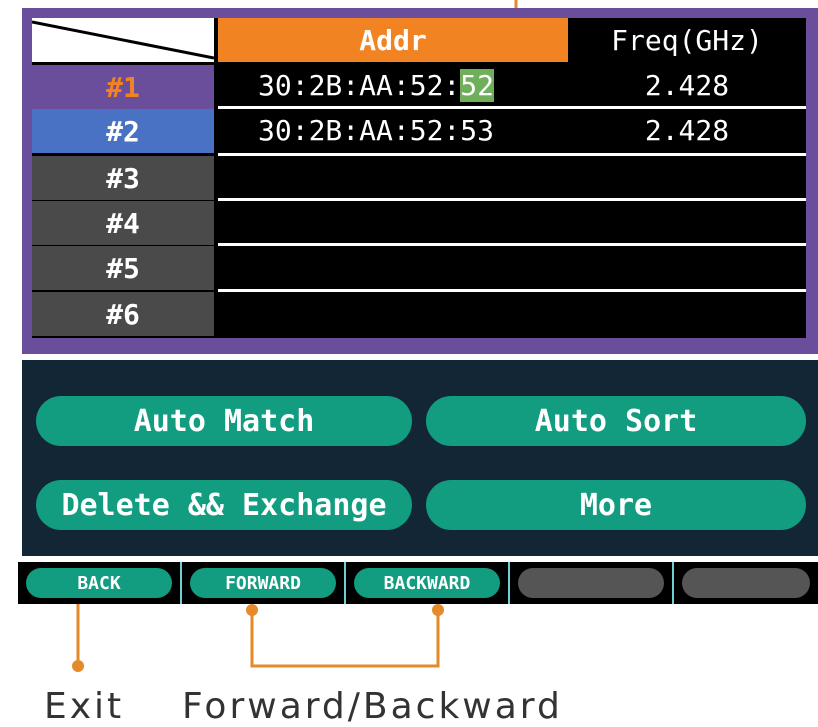  What do you see at coordinates (258, 638) in the screenshot?
I see `callout-connectors` at bounding box center [258, 638].